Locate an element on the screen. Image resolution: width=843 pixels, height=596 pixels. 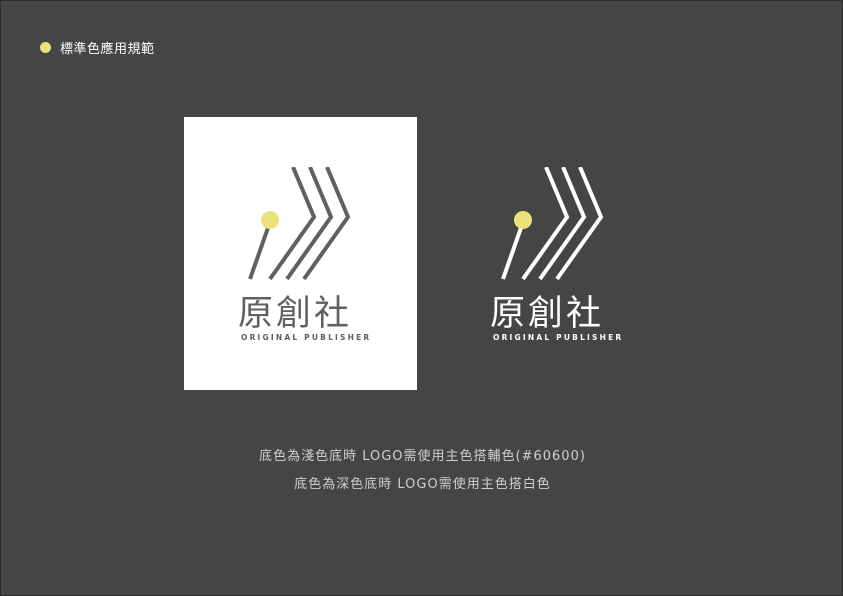
logo-tagline-reverse: ORIGINAL PUBLISHER is located at coordinates (558, 337).